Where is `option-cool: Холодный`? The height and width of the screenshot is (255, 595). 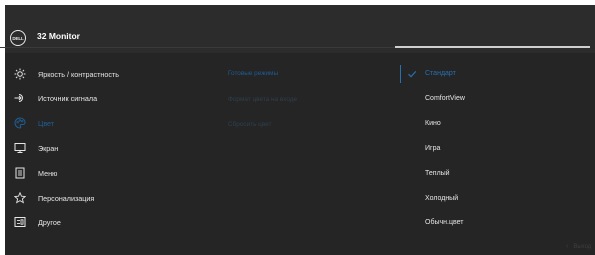 option-cool: Холодный is located at coordinates (441, 198).